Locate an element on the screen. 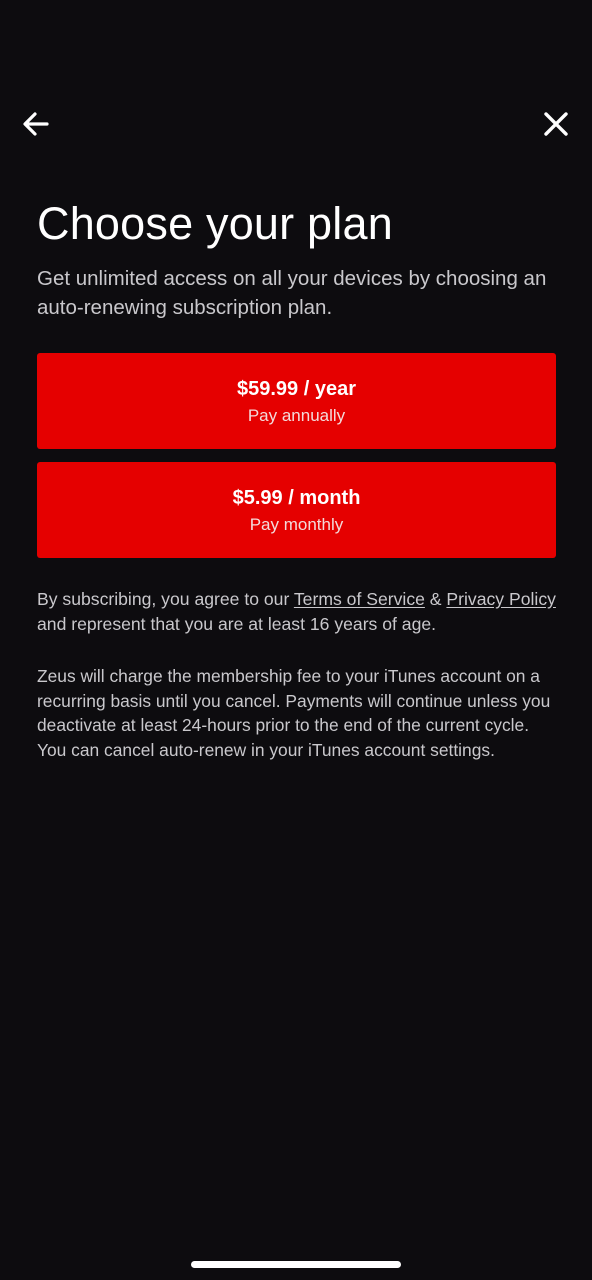  terms-of-service-link: Terms of Service is located at coordinates (359, 599).